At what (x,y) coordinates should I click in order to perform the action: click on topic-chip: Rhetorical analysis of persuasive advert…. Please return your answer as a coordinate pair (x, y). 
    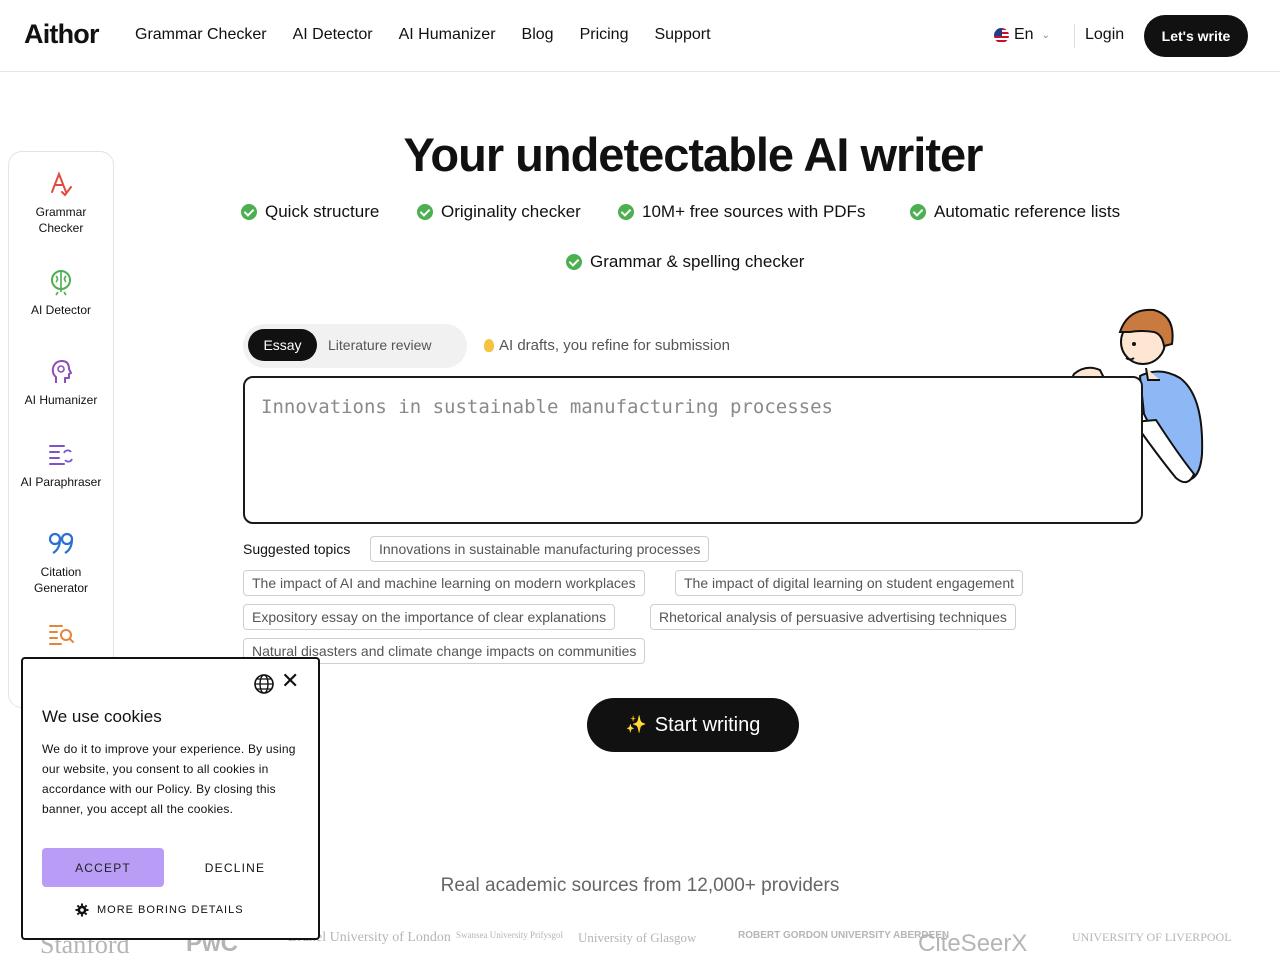
    Looking at the image, I should click on (833, 617).